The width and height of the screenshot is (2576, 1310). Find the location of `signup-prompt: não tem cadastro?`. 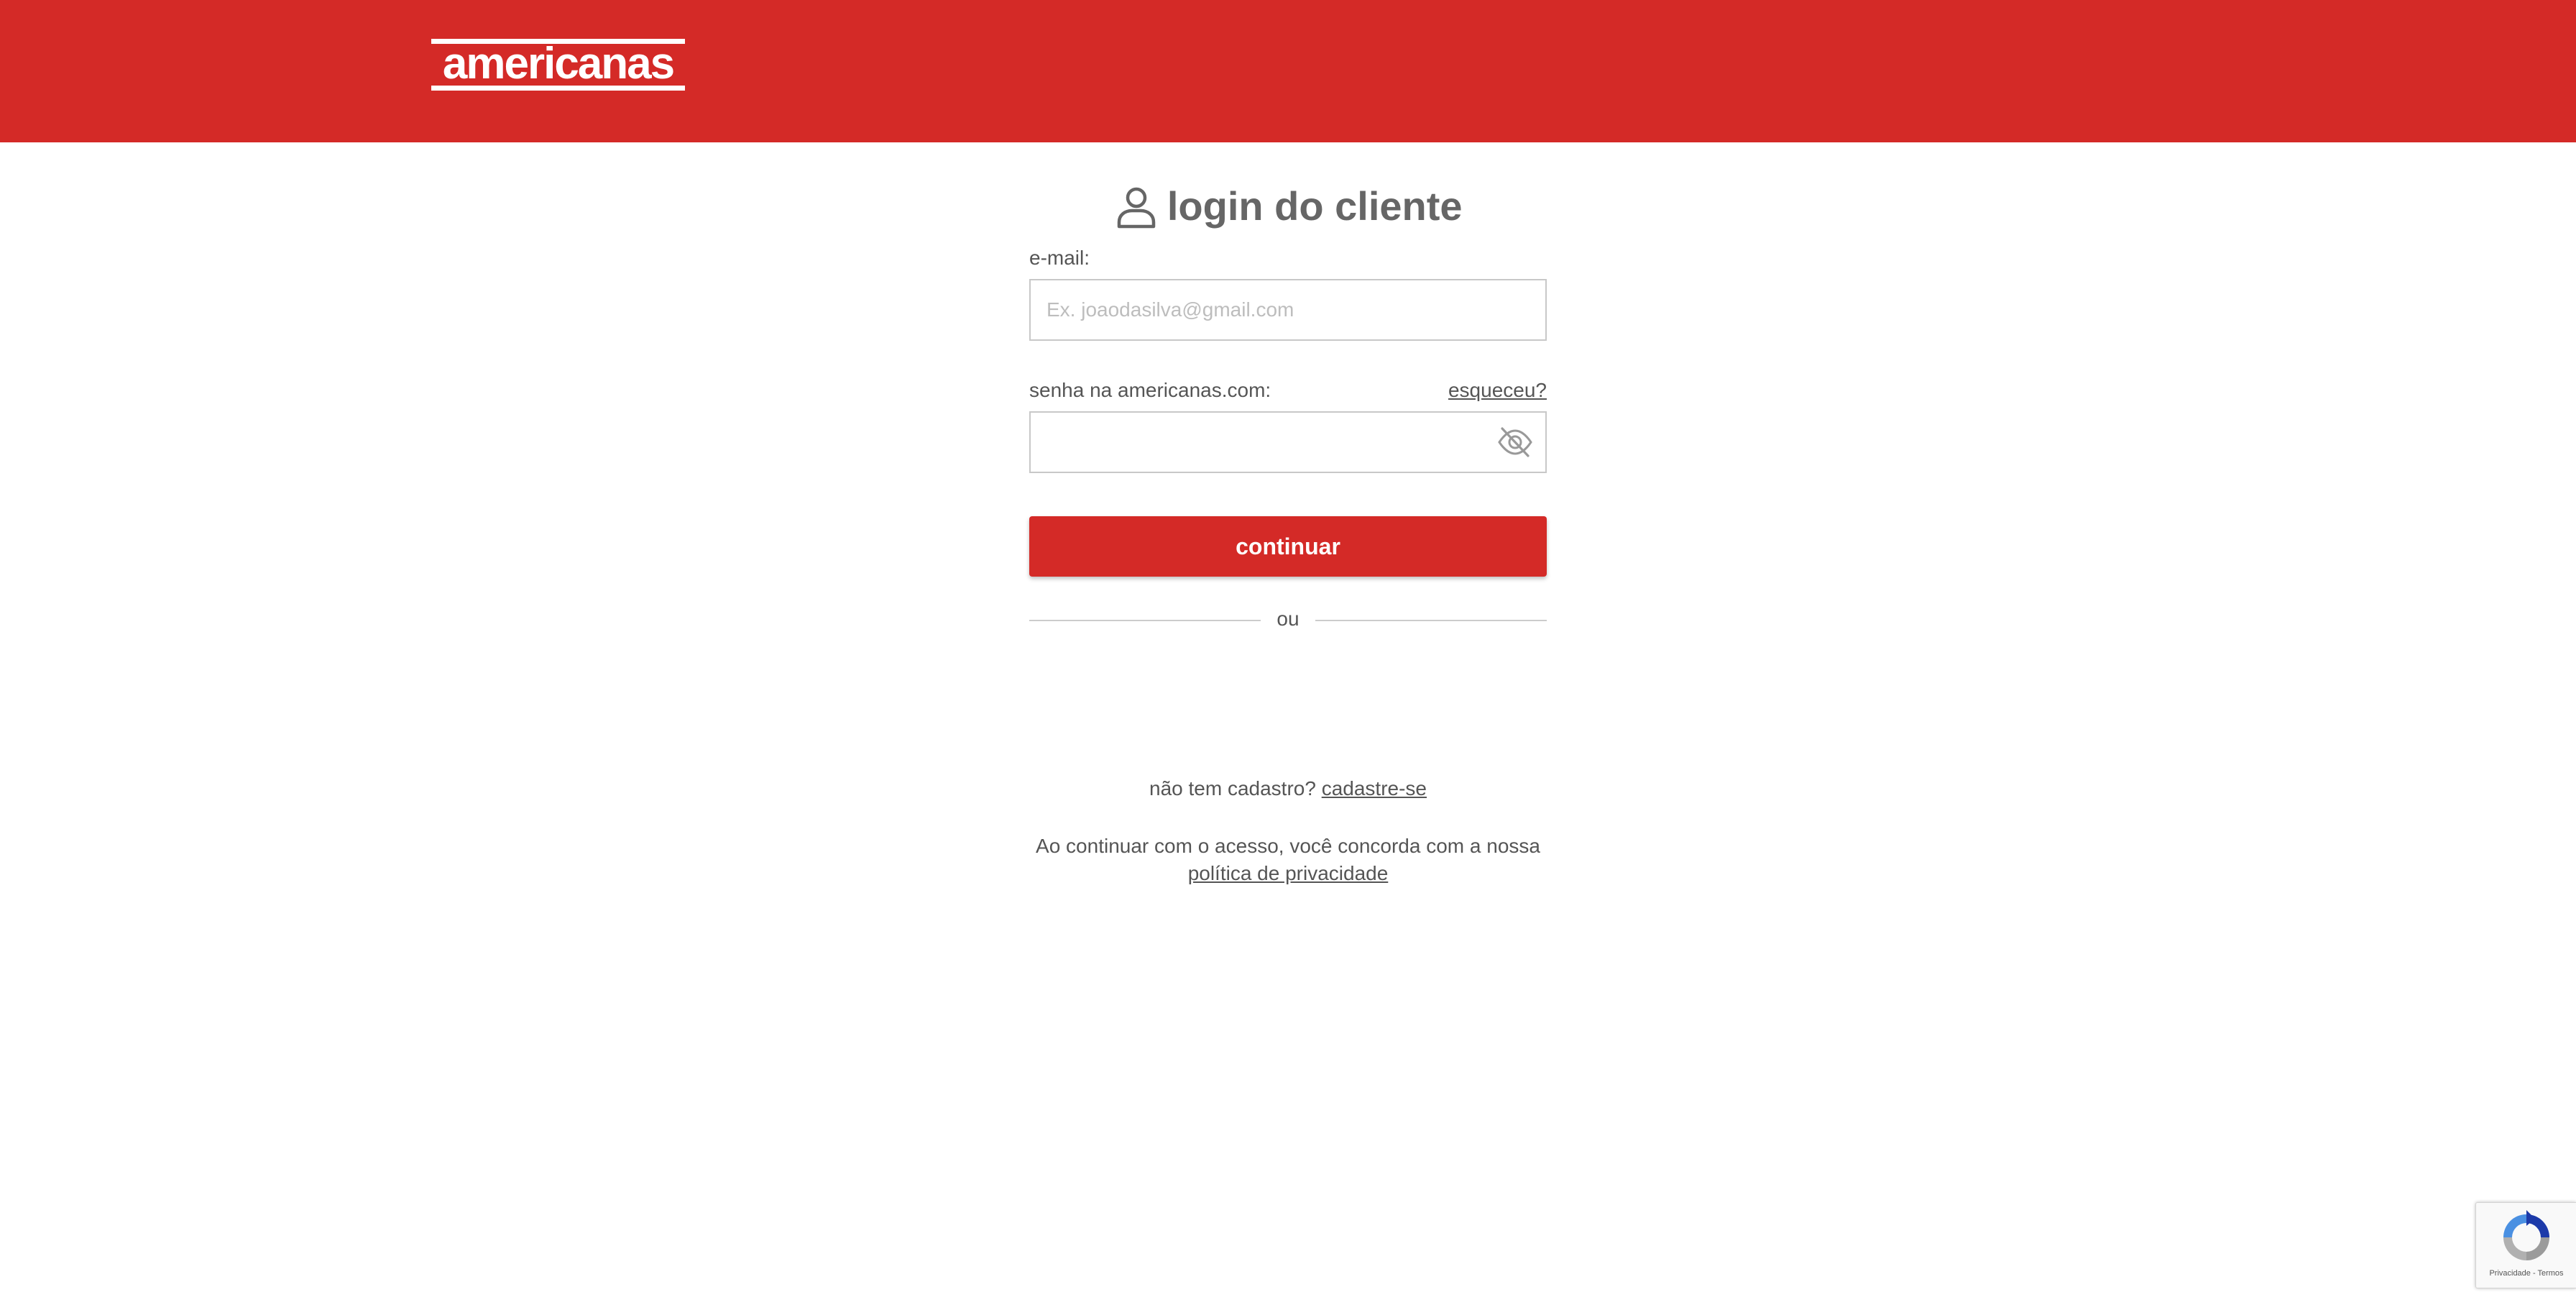

signup-prompt: não tem cadastro? is located at coordinates (1232, 788).